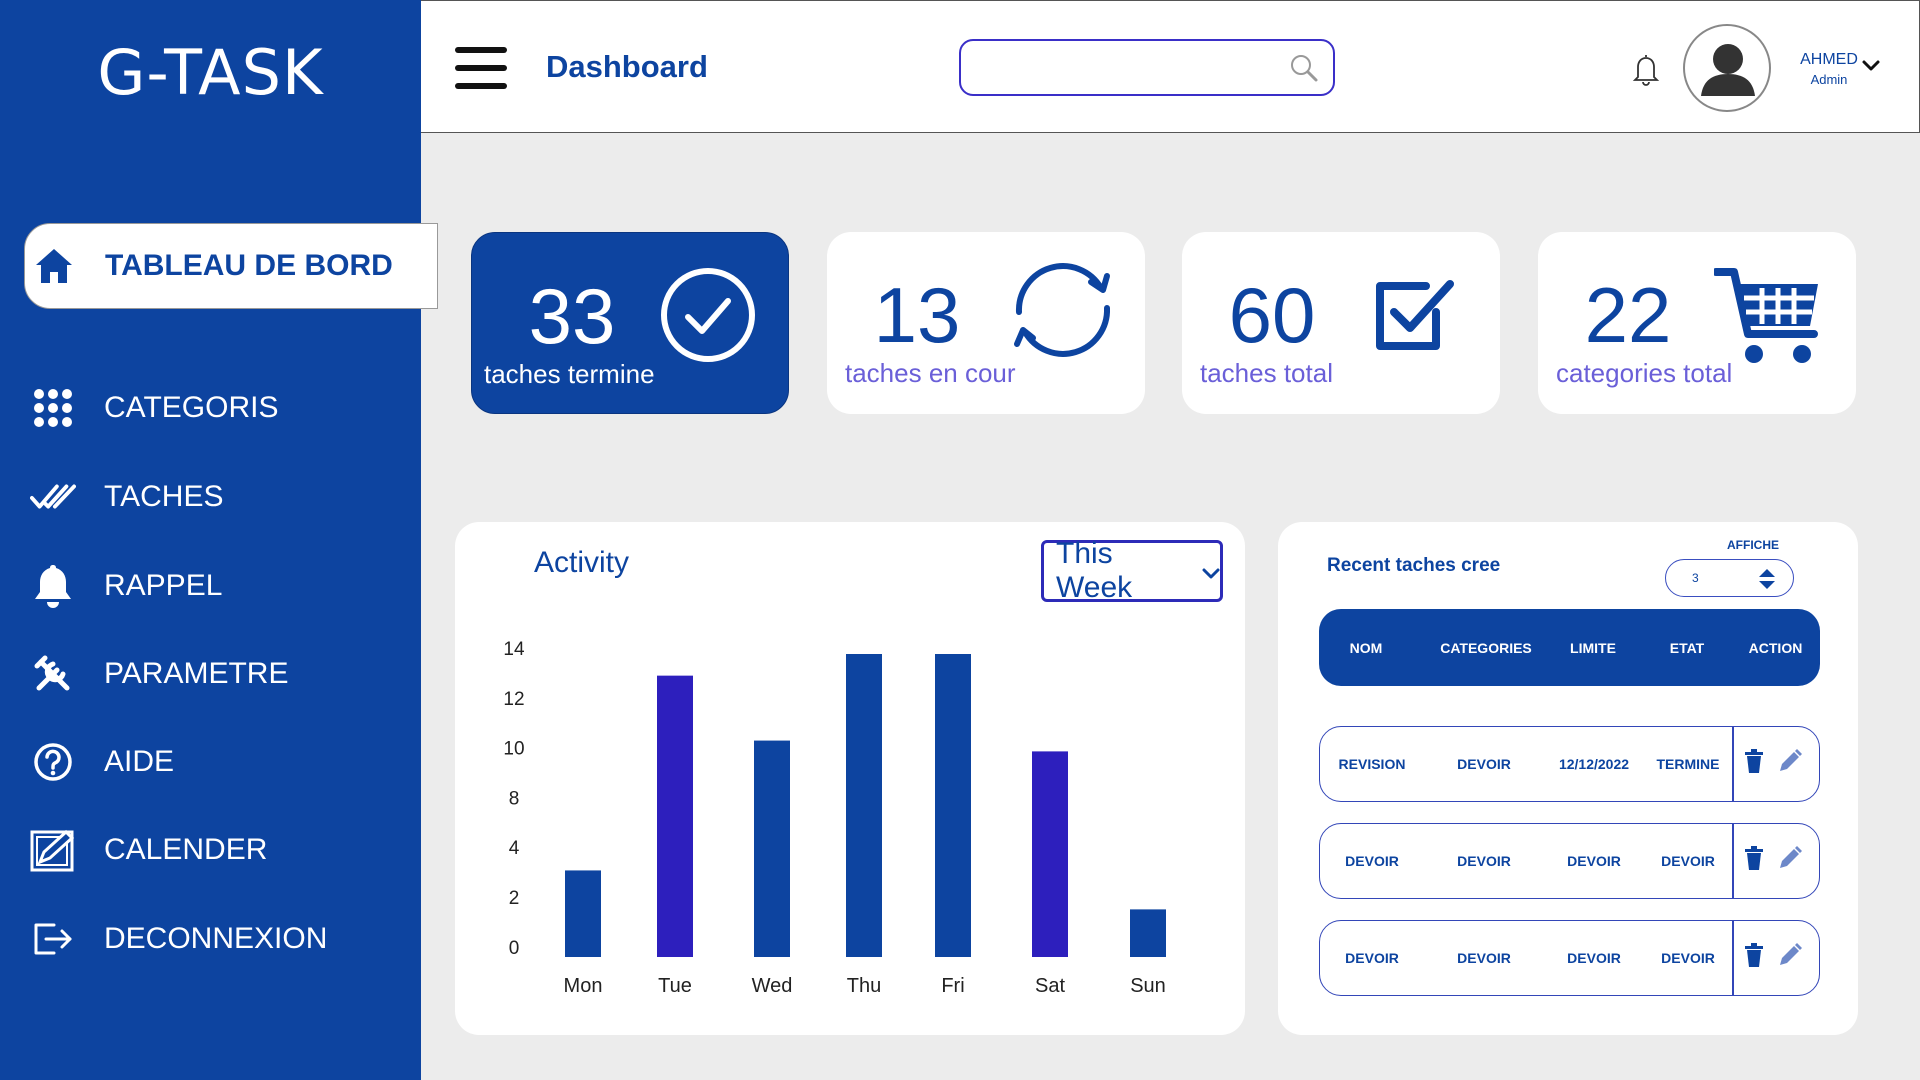  What do you see at coordinates (986, 323) in the screenshot?
I see `stat-card-in-progress: 13 taches en cour` at bounding box center [986, 323].